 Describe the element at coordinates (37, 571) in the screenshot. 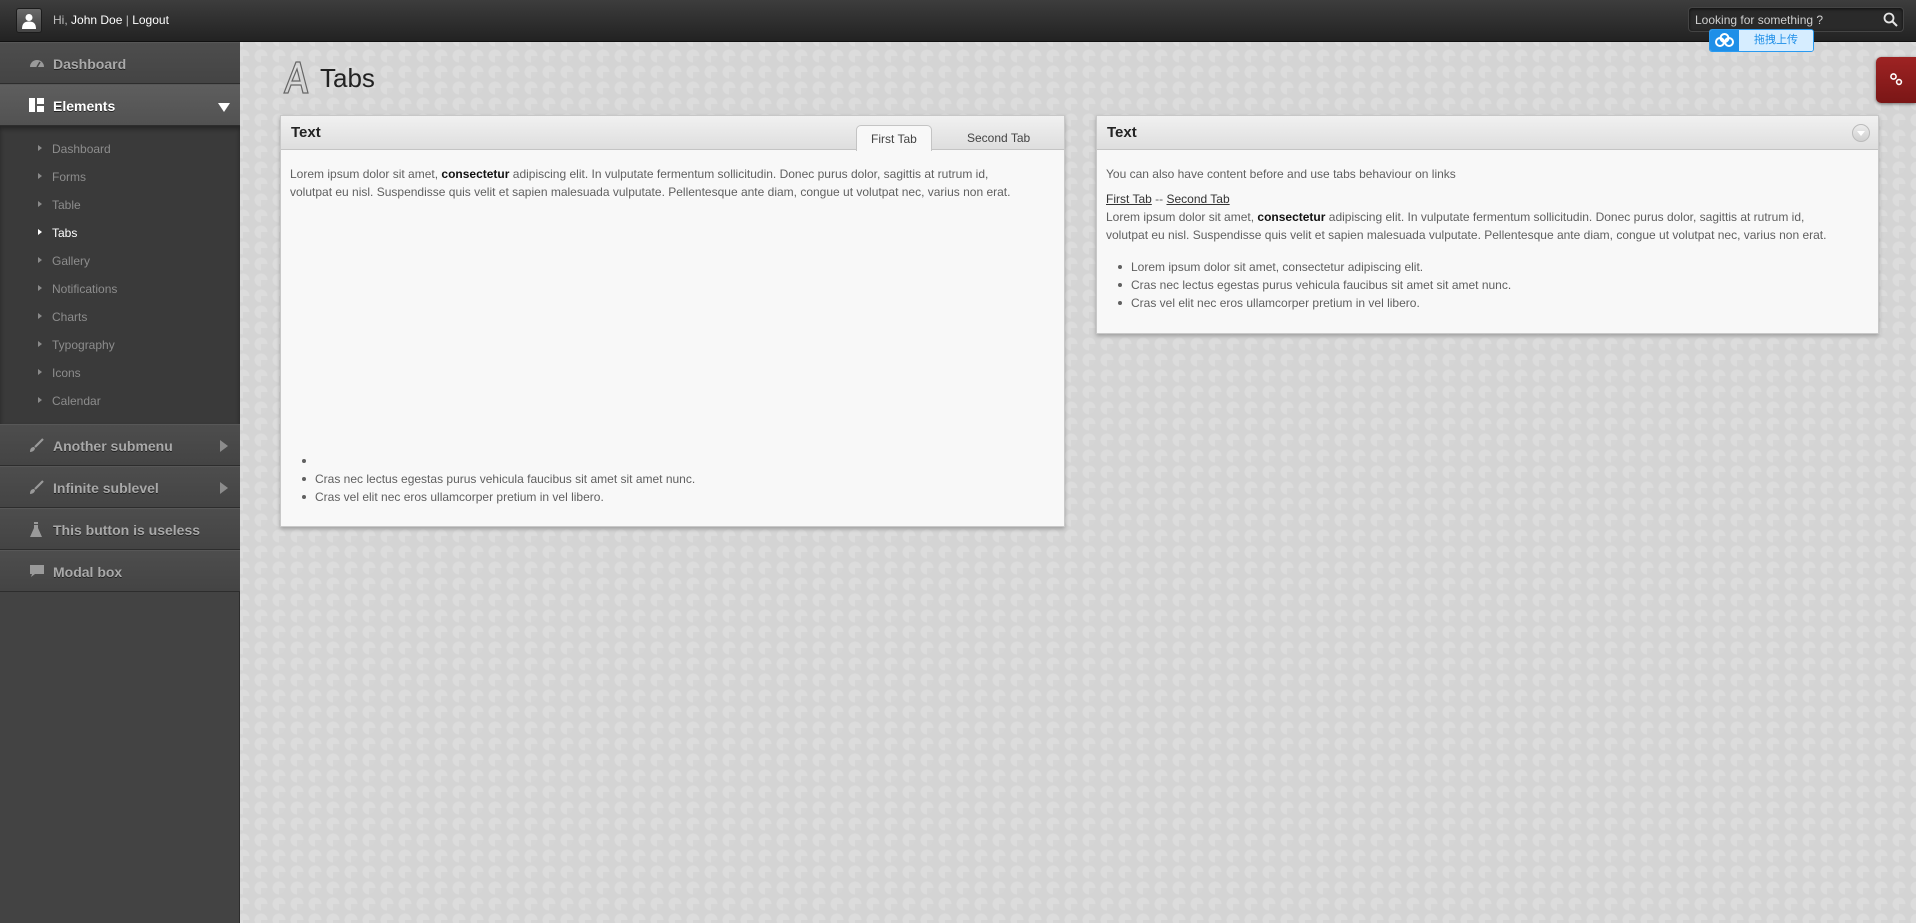

I see `chat-bubble-icon` at that location.